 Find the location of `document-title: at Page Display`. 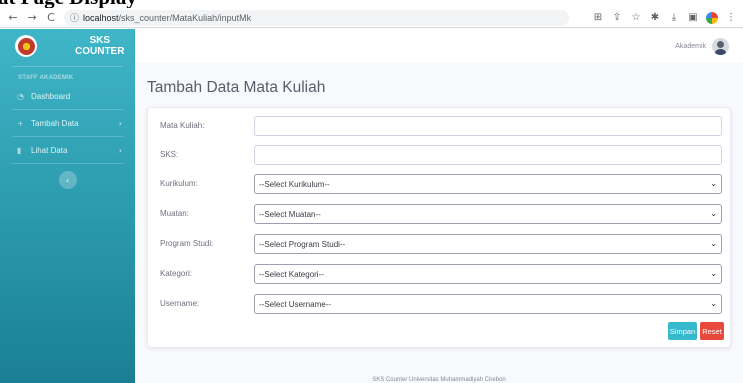

document-title: at Page Display is located at coordinates (371, 4).